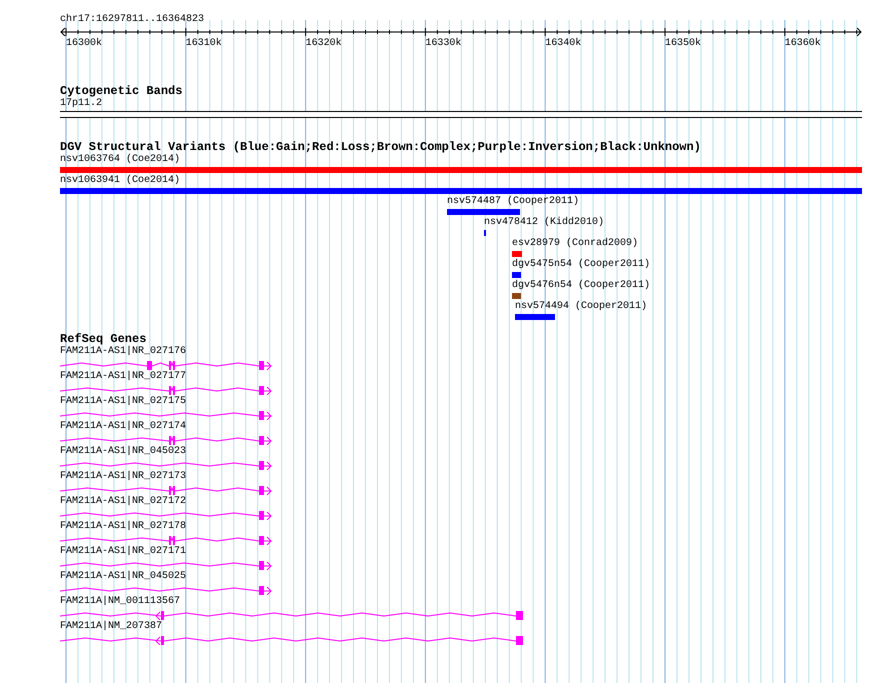 The width and height of the screenshot is (890, 683). I want to click on gene-label: FAM211A-AS1|NR_045023, so click(123, 452).